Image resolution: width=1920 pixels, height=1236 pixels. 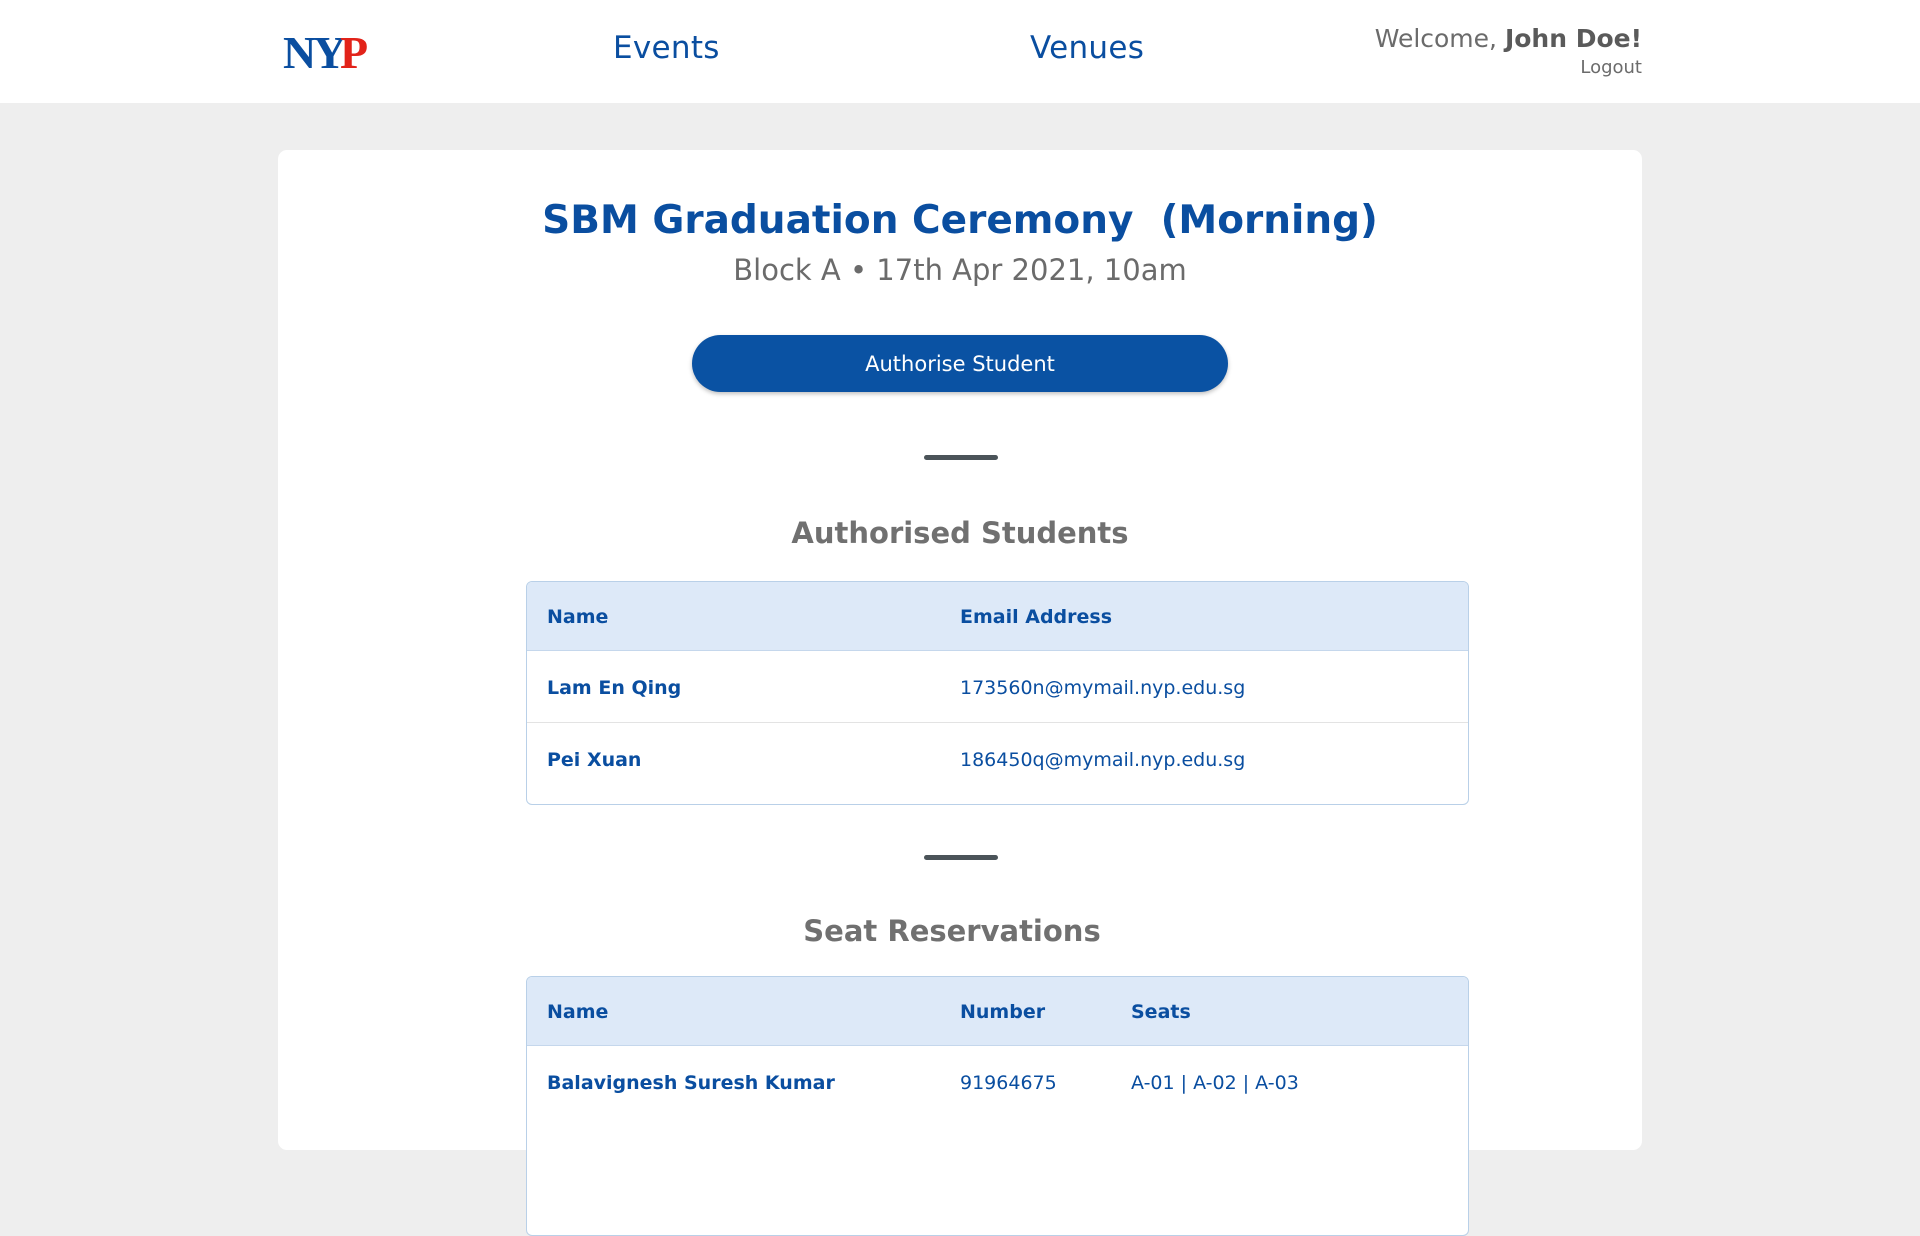 What do you see at coordinates (1215, 1083) in the screenshot?
I see `reservation-seats: A-01 | A-02 | A-03` at bounding box center [1215, 1083].